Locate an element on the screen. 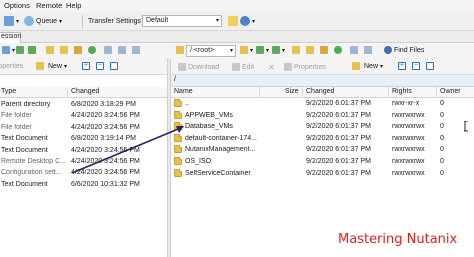 The image size is (474, 257). mouse-cursor-icon is located at coordinates (466, 126).